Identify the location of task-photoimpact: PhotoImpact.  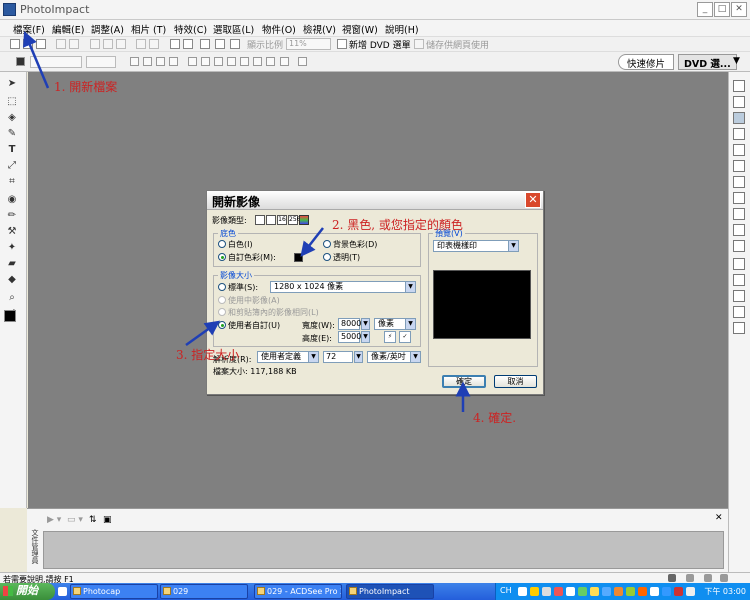
(390, 591).